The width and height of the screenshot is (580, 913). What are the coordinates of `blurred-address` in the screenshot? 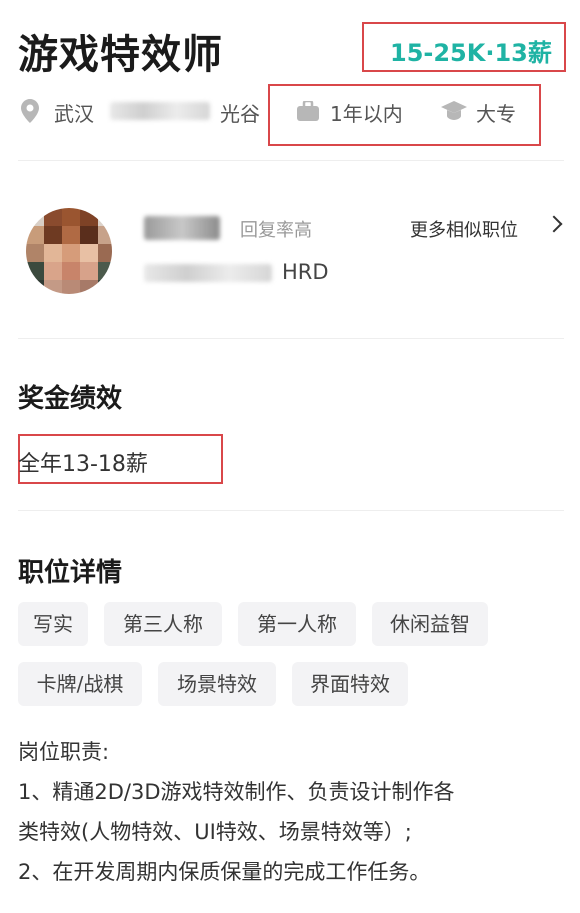 It's located at (160, 111).